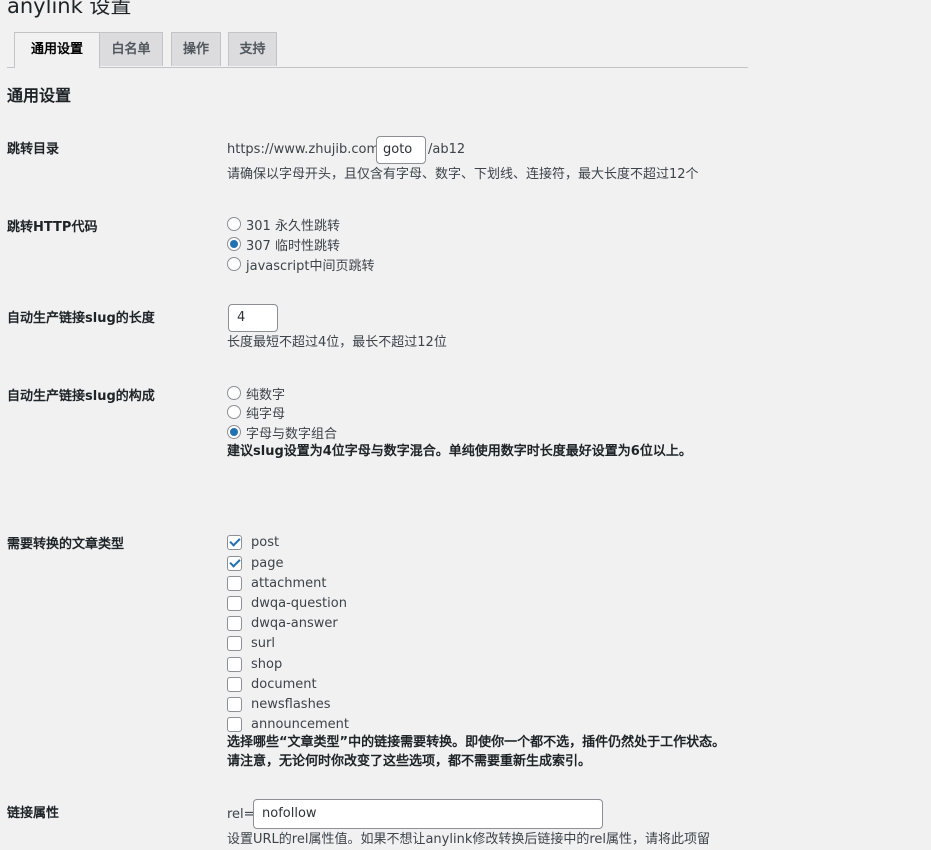 Image resolution: width=931 pixels, height=850 pixels. What do you see at coordinates (337, 342) in the screenshot?
I see `slug-length-description: 长度最短不超过4位，最长不超过12位` at bounding box center [337, 342].